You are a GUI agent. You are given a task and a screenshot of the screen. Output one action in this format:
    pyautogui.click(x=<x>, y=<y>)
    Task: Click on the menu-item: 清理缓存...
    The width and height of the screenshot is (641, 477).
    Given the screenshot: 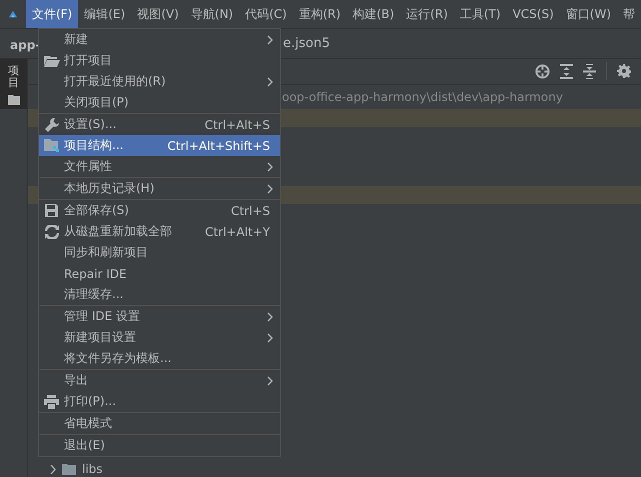 What is the action you would take?
    pyautogui.click(x=159, y=294)
    